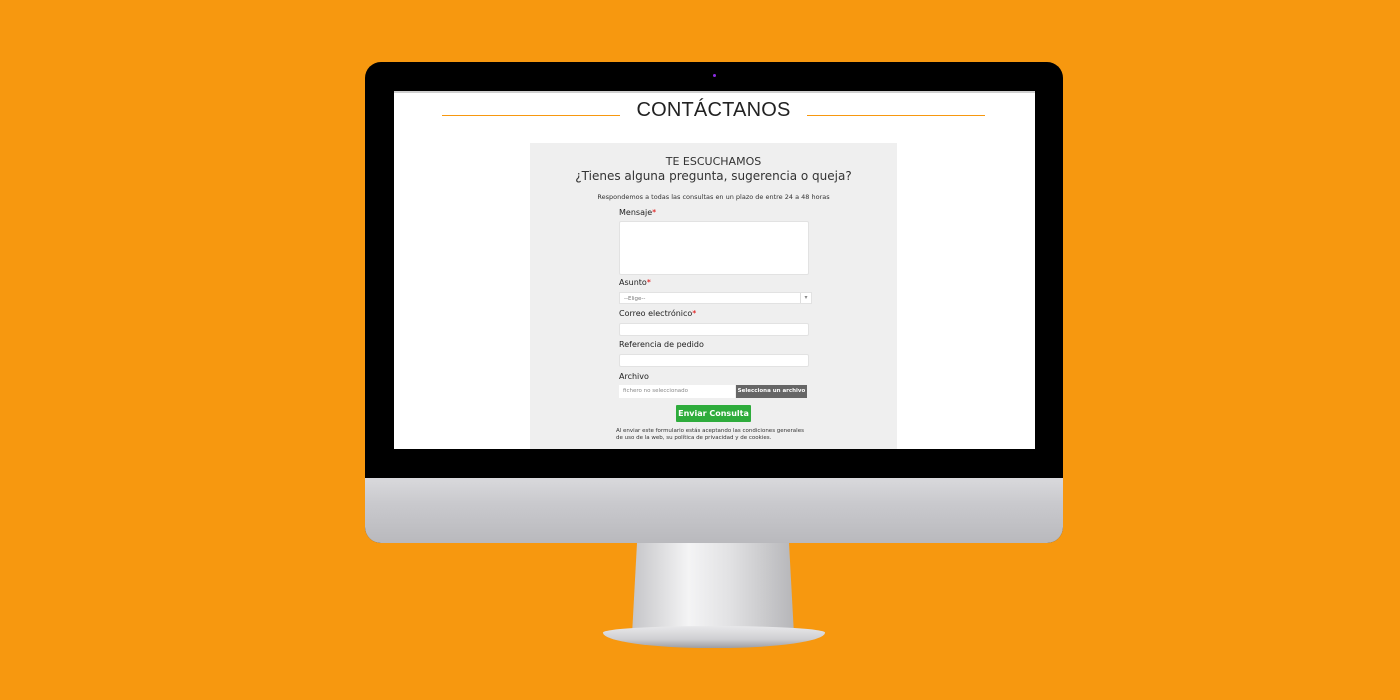 The image size is (1400, 700). Describe the element at coordinates (714, 329) in the screenshot. I see `email-field` at that location.